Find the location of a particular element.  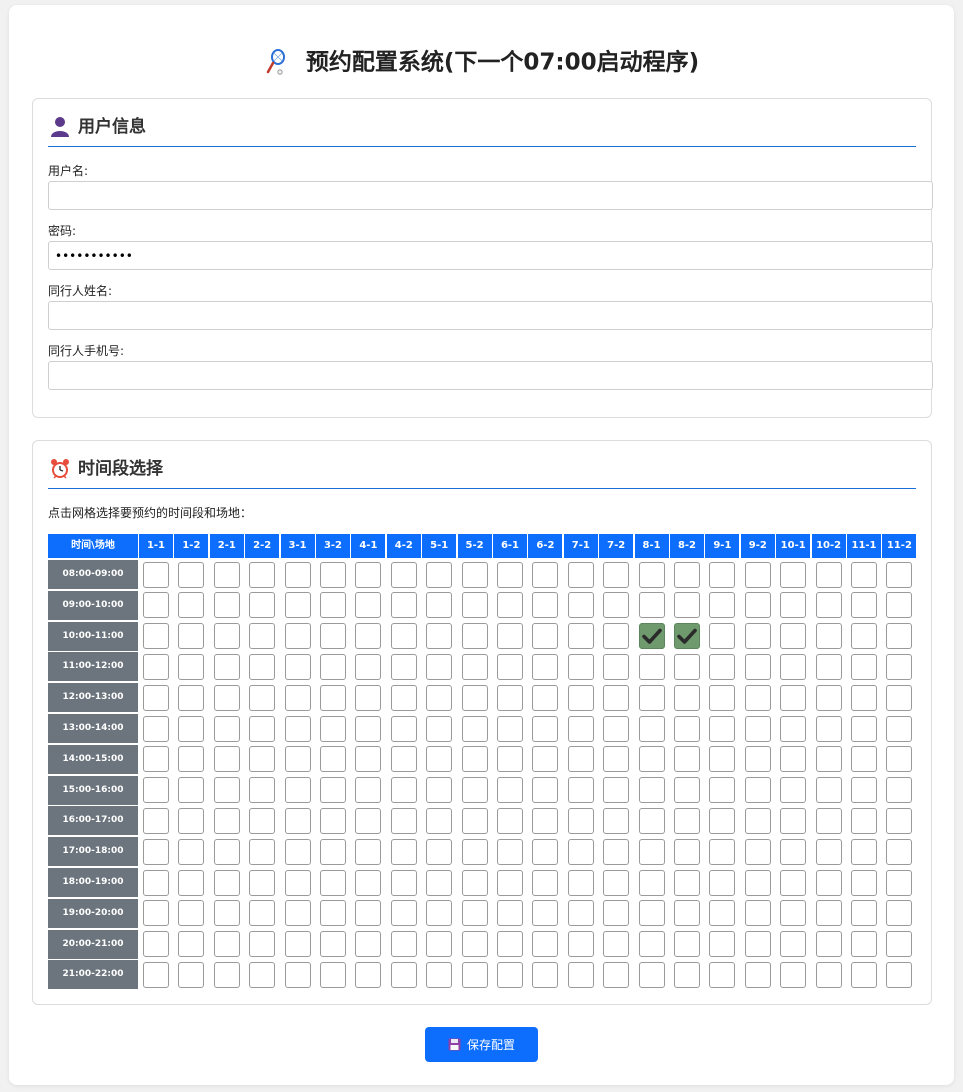

slot-checkbox-18:00-19:00-3-1 is located at coordinates (297, 882).